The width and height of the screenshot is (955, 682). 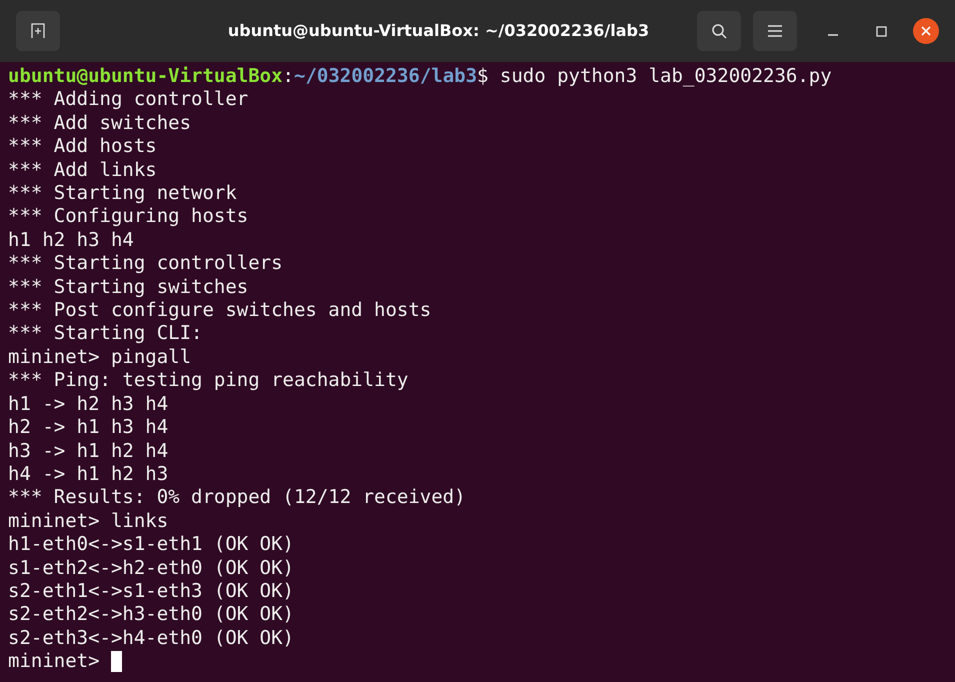 What do you see at coordinates (100, 357) in the screenshot?
I see `terminal-line: mininet> pingall` at bounding box center [100, 357].